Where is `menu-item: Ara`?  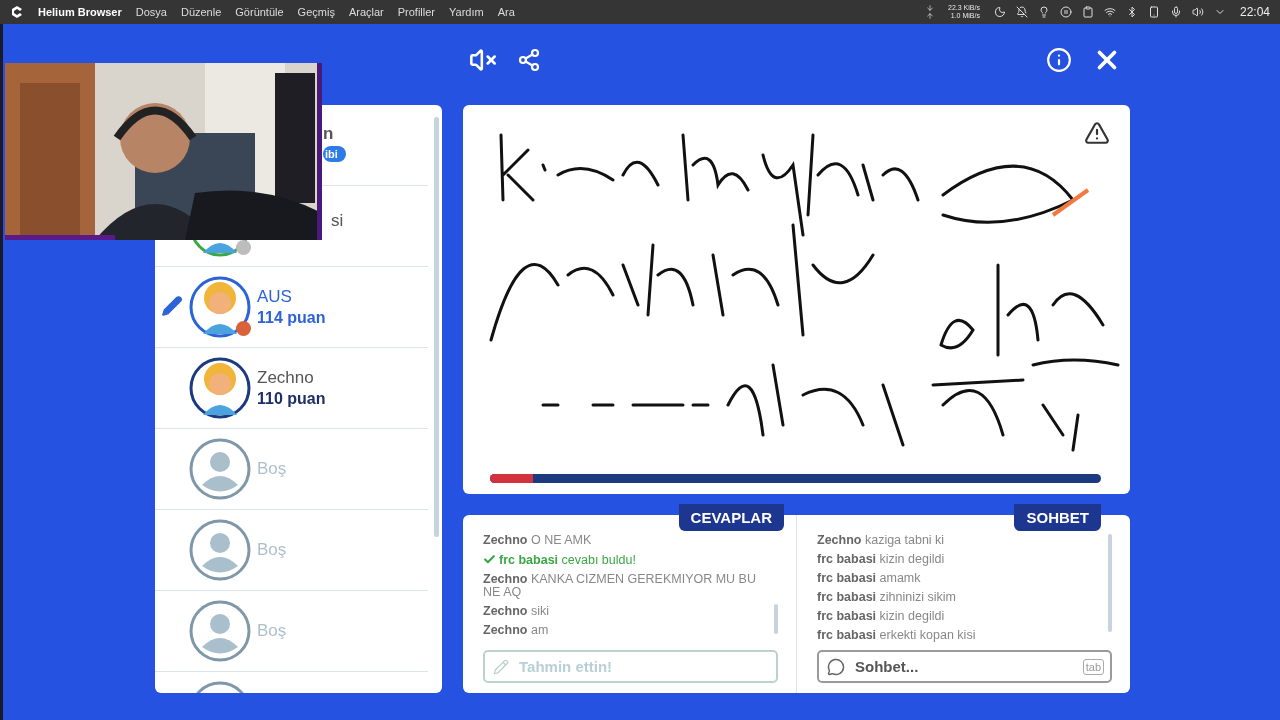
menu-item: Ara is located at coordinates (506, 12).